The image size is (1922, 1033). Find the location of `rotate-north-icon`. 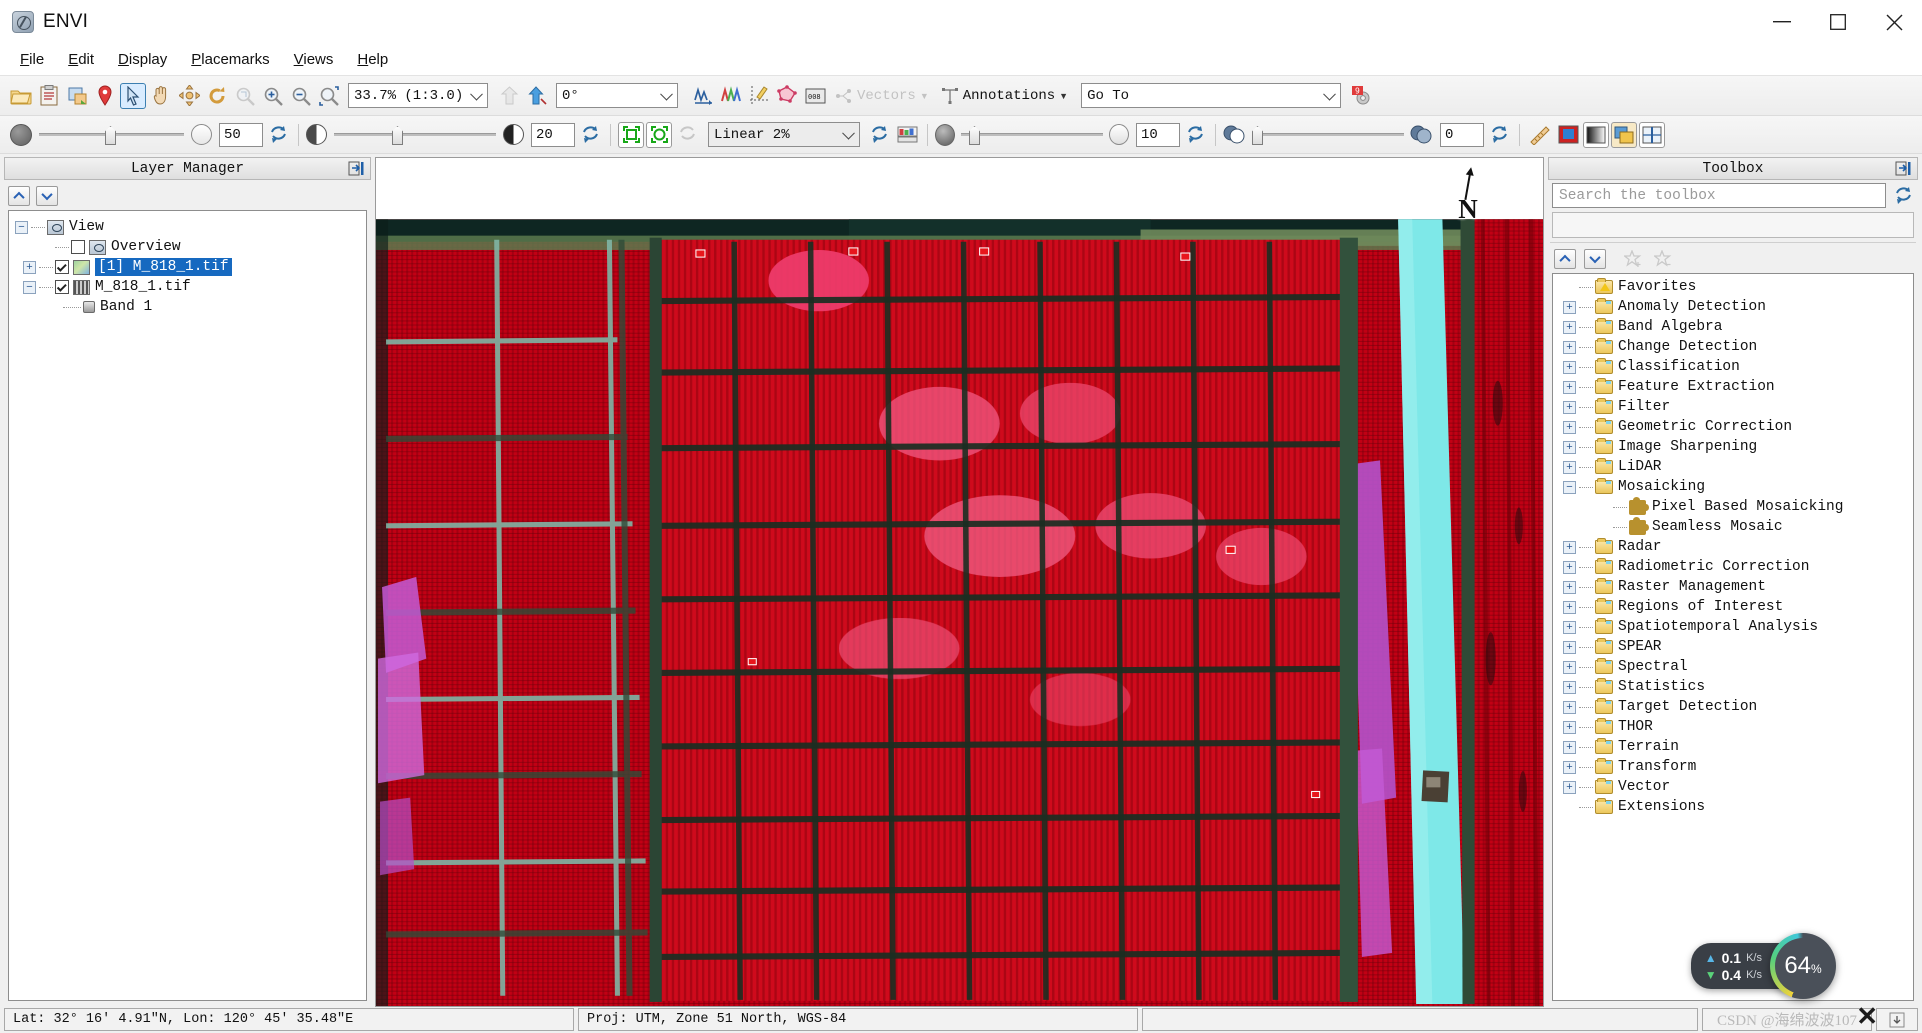

rotate-north-icon is located at coordinates (537, 96).